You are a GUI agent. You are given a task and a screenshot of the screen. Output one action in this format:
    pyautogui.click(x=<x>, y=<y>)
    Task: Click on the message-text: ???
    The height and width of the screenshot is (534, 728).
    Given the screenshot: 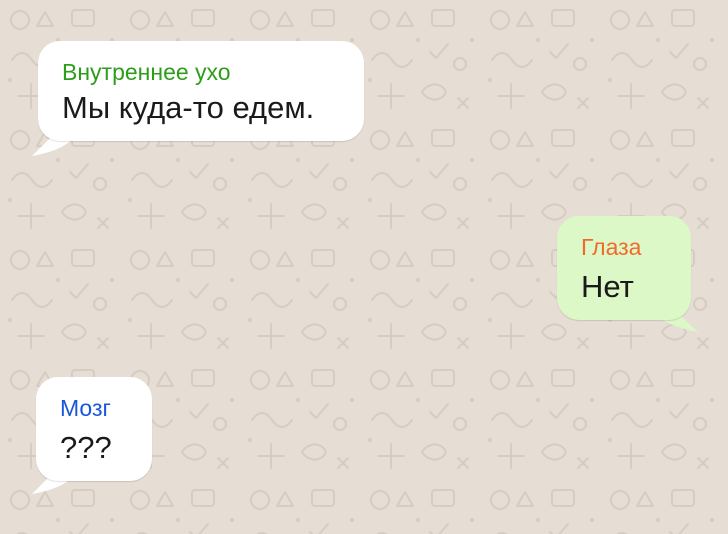 What is the action you would take?
    pyautogui.click(x=86, y=447)
    